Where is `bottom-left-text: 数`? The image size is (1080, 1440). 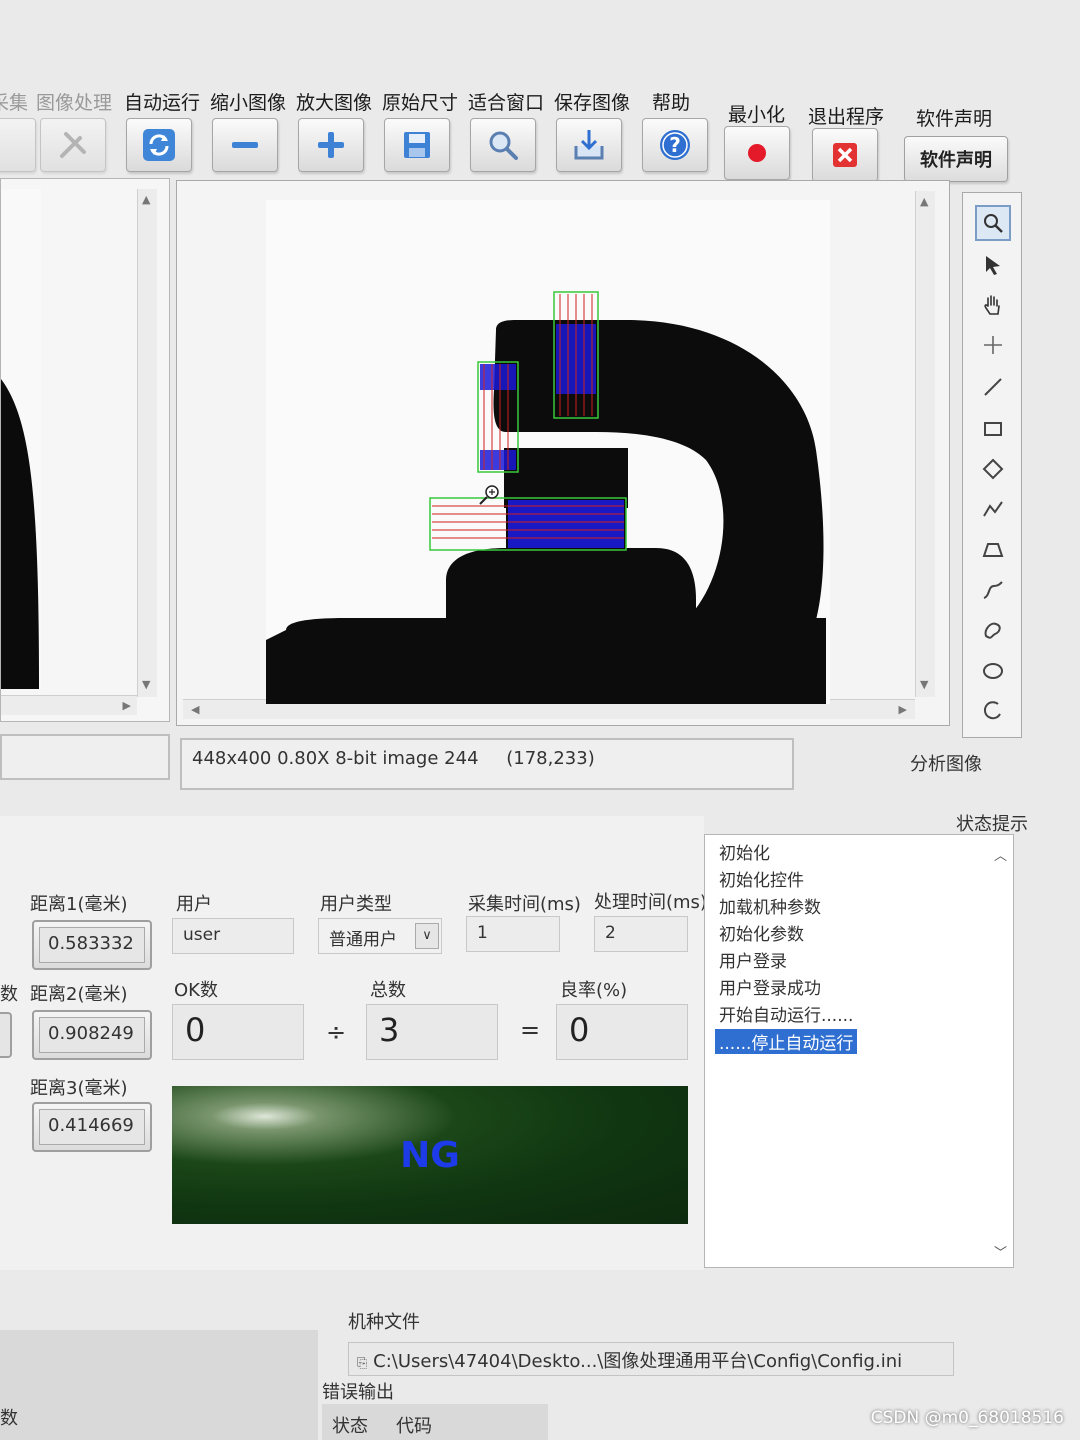 bottom-left-text: 数 is located at coordinates (9, 1418).